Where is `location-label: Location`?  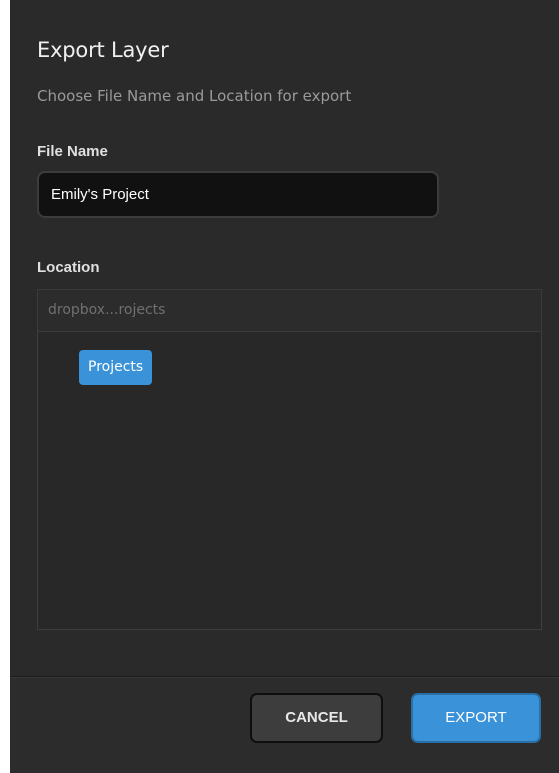
location-label: Location is located at coordinates (68, 267).